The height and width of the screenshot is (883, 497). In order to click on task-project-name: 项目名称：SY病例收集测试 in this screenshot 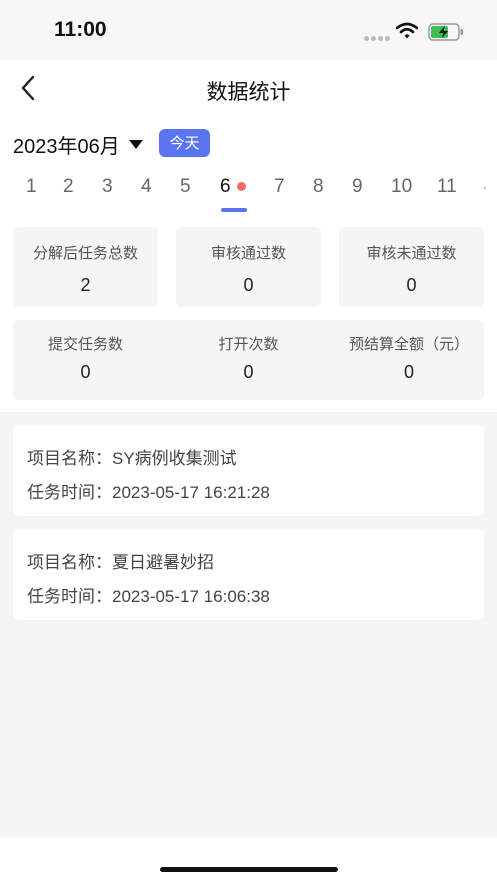, I will do `click(132, 456)`.